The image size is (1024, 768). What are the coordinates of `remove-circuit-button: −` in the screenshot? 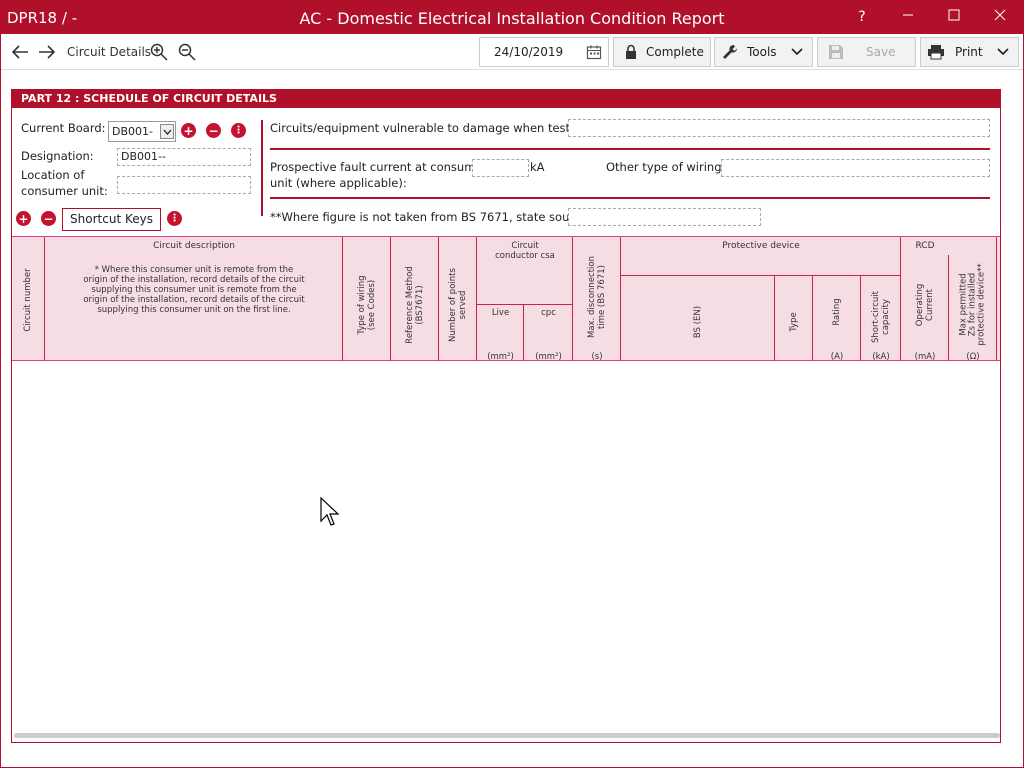 It's located at (48, 218).